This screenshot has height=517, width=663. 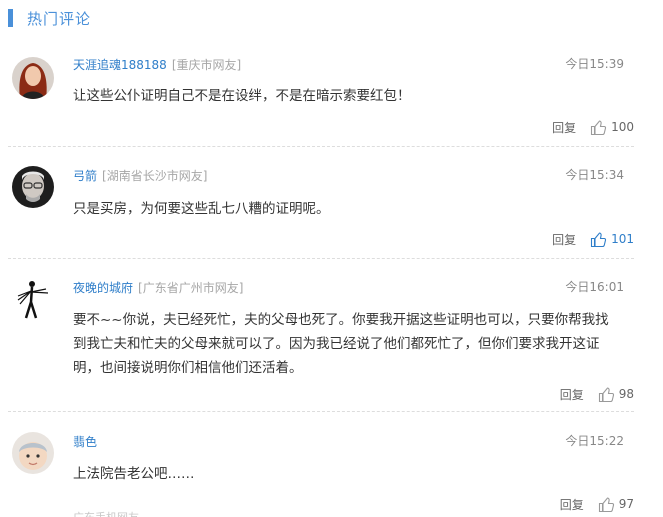 What do you see at coordinates (597, 394) in the screenshot?
I see `comment-actions: 回复 98` at bounding box center [597, 394].